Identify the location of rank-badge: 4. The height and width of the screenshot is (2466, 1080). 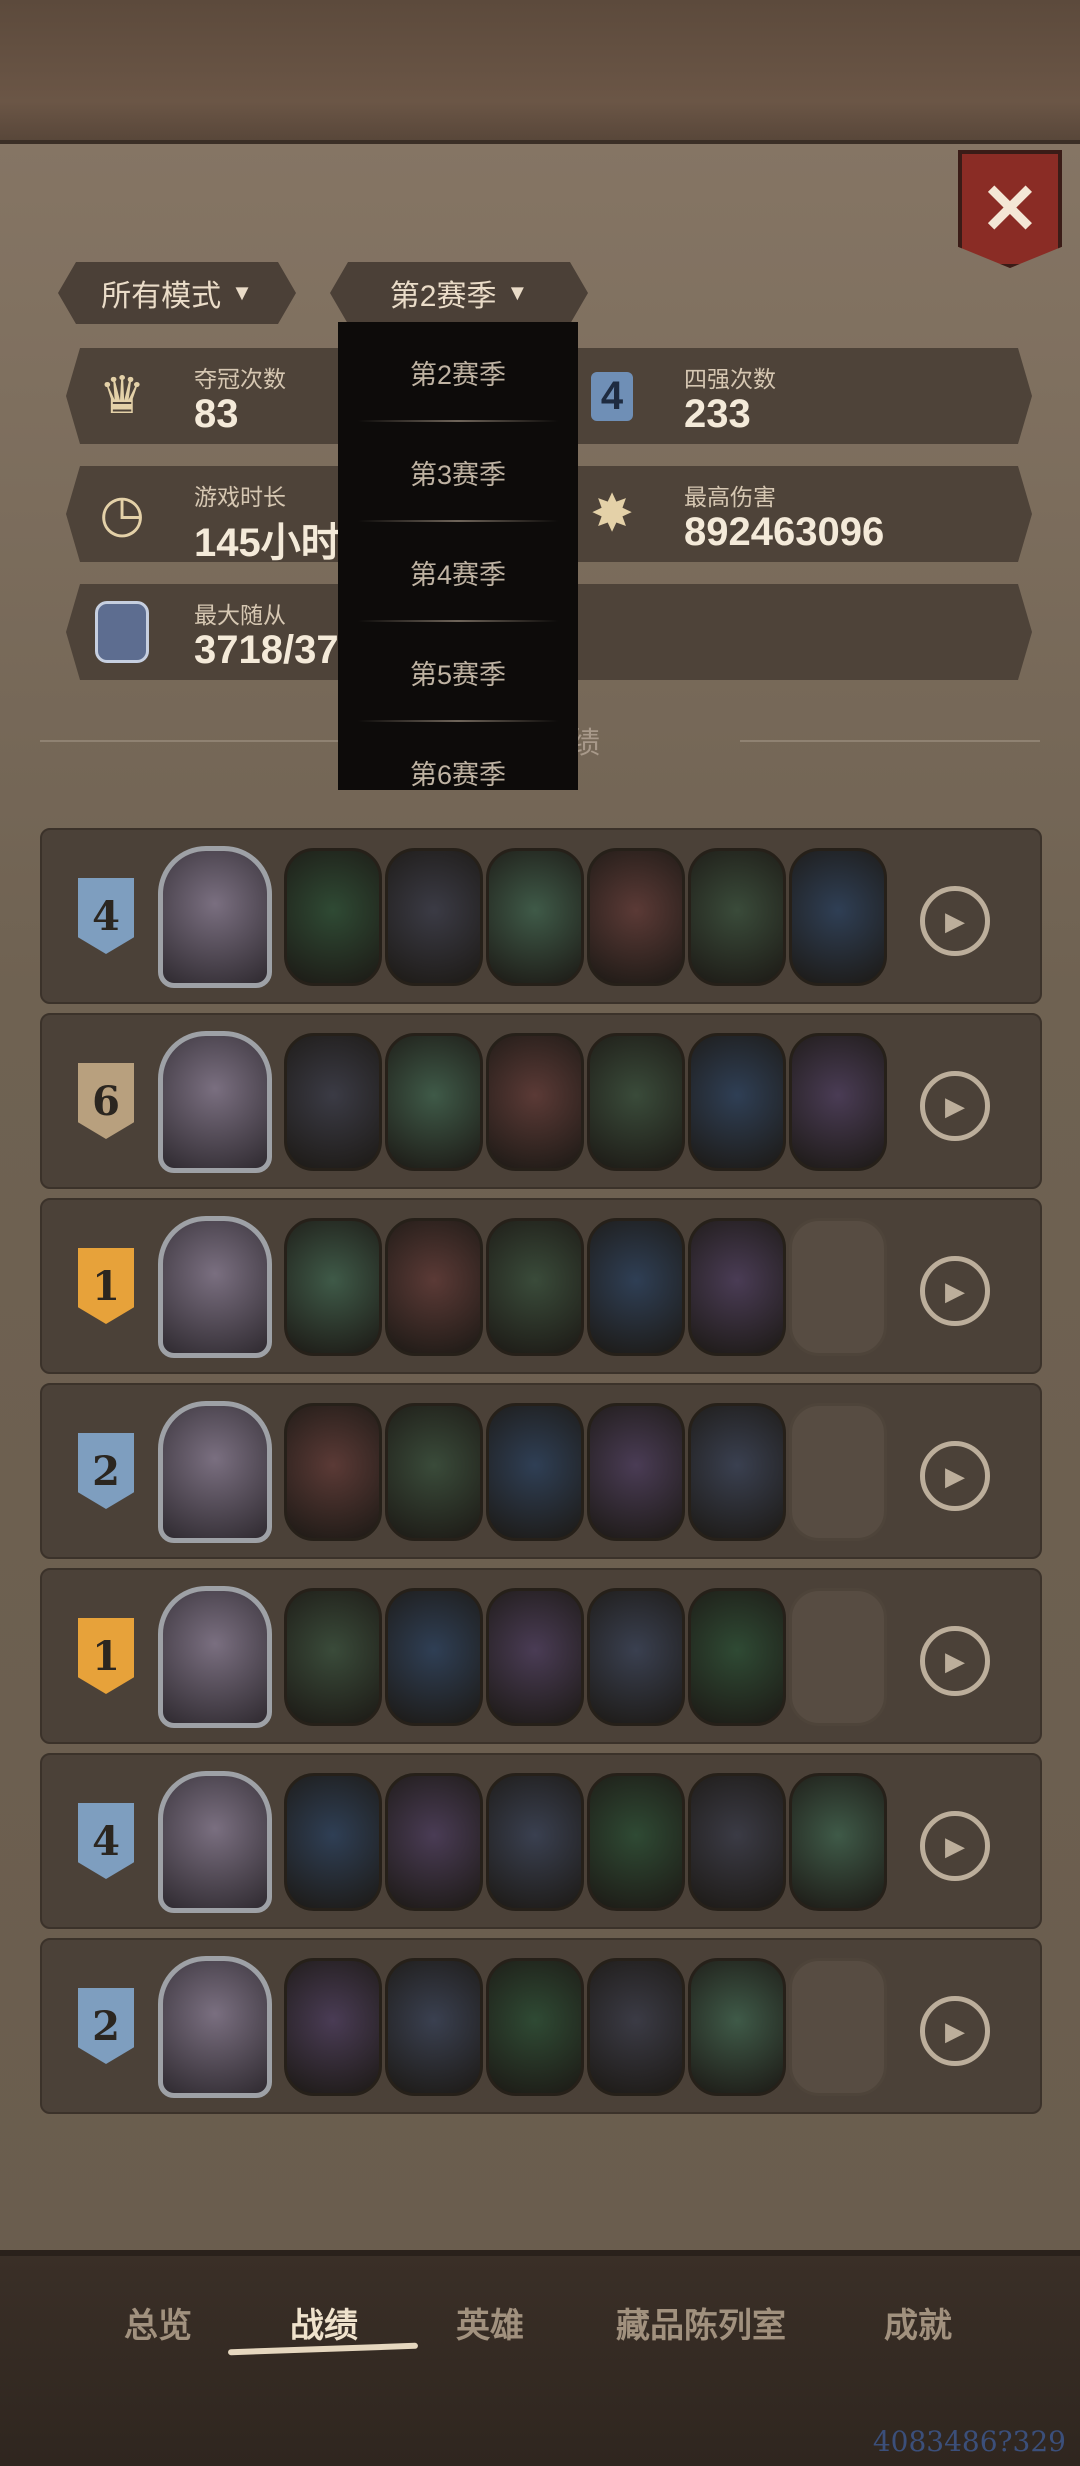
(106, 1841).